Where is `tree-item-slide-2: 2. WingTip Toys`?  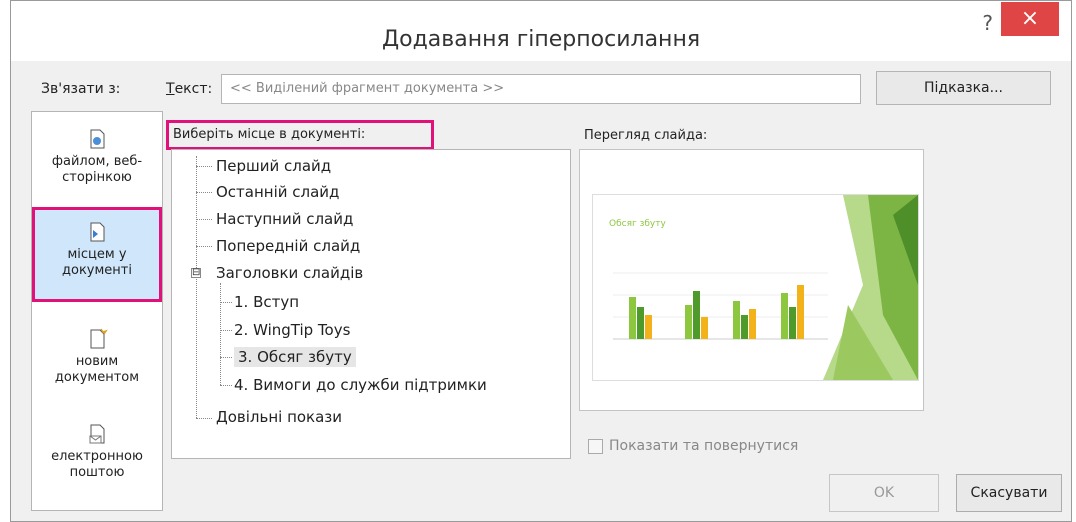
tree-item-slide-2: 2. WingTip Toys is located at coordinates (292, 330).